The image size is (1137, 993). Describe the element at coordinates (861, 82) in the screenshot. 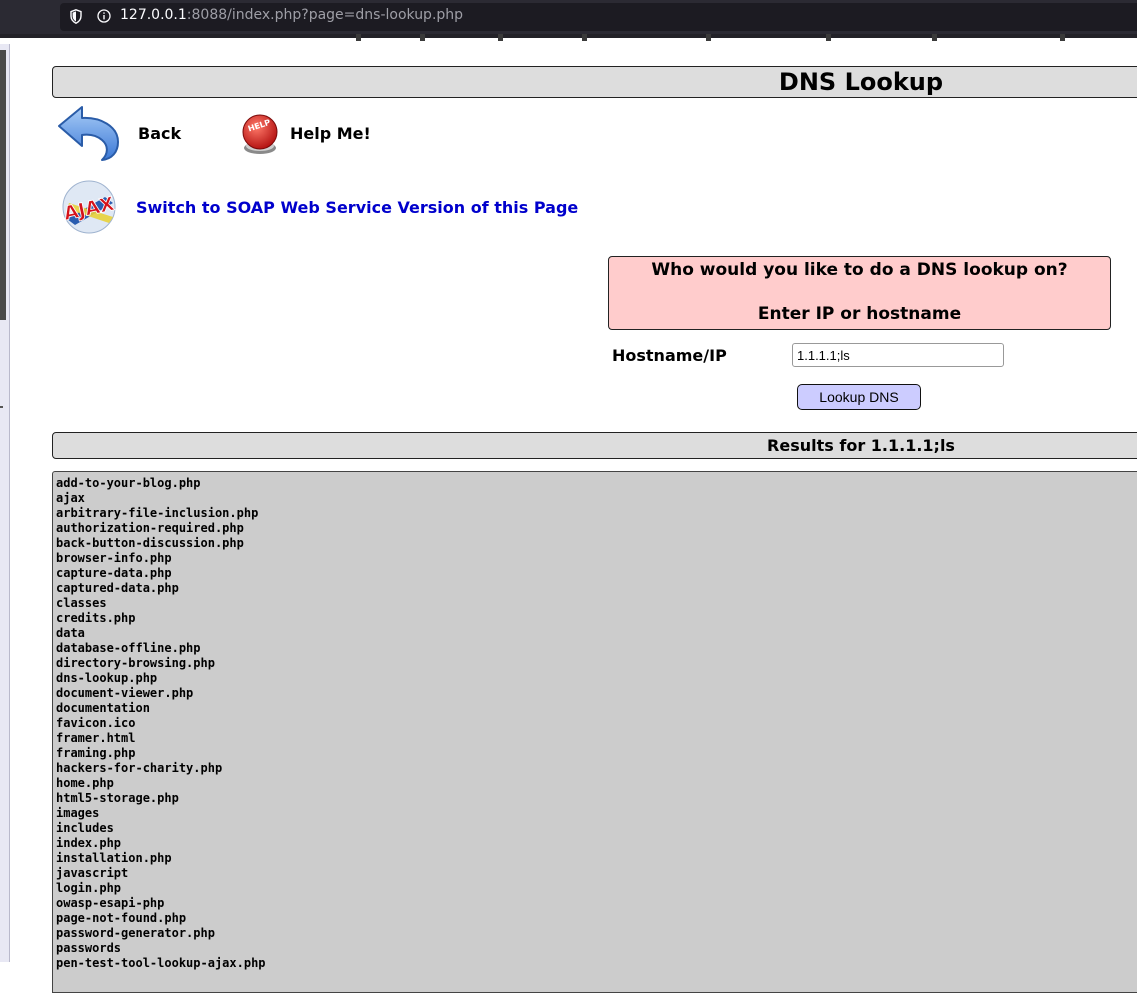

I see `page-title: DNS Lookup` at that location.